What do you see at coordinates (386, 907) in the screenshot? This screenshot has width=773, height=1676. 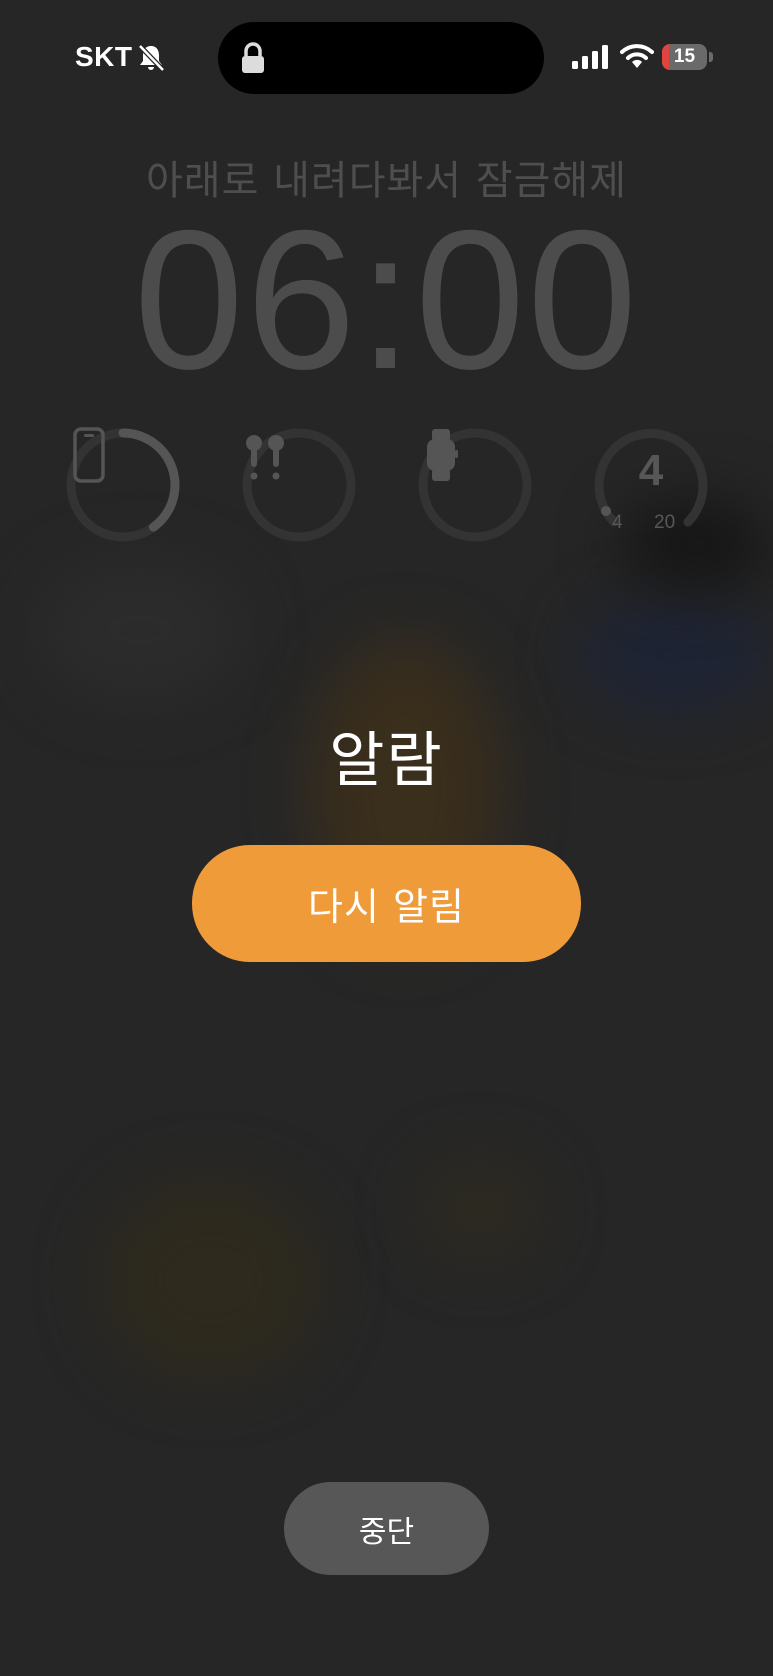 I see `snooze-label: 다시 알림` at bounding box center [386, 907].